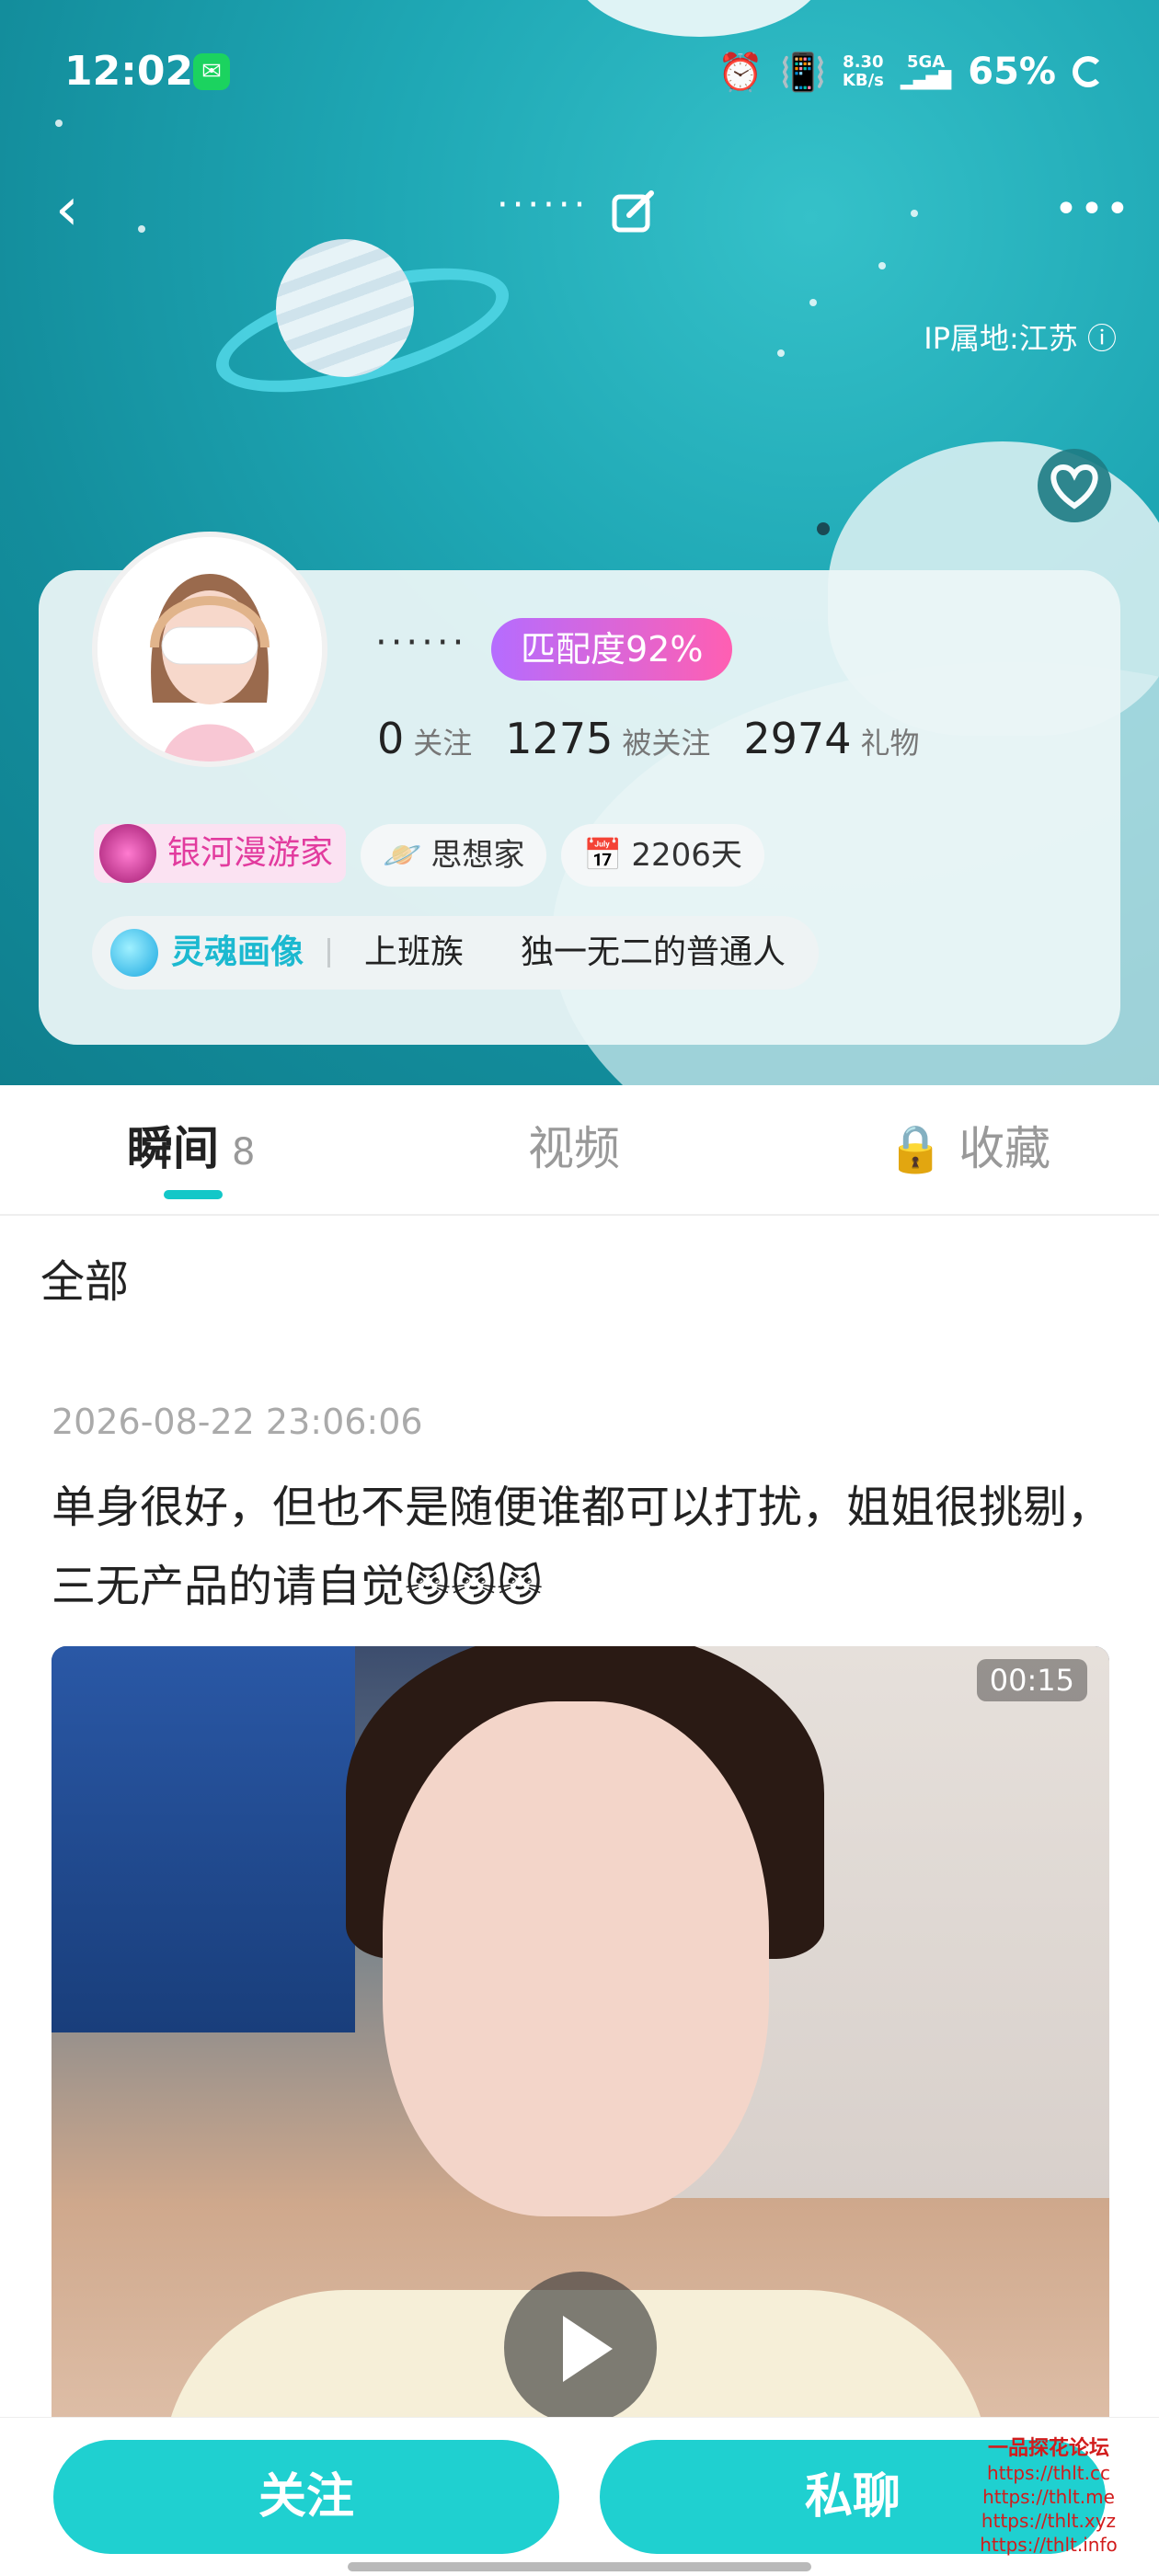 This screenshot has width=1159, height=2576. I want to click on edit-icon, so click(635, 214).